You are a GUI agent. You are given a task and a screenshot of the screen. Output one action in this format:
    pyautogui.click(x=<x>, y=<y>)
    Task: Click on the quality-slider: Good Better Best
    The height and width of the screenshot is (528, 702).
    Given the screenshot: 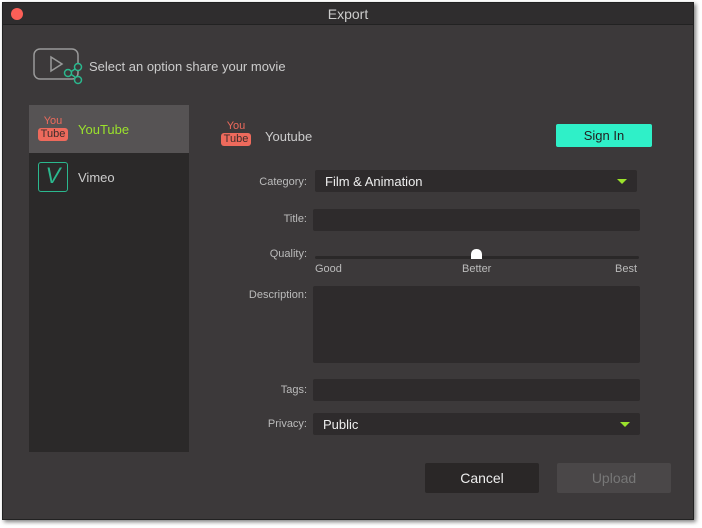 What is the action you would take?
    pyautogui.click(x=477, y=262)
    